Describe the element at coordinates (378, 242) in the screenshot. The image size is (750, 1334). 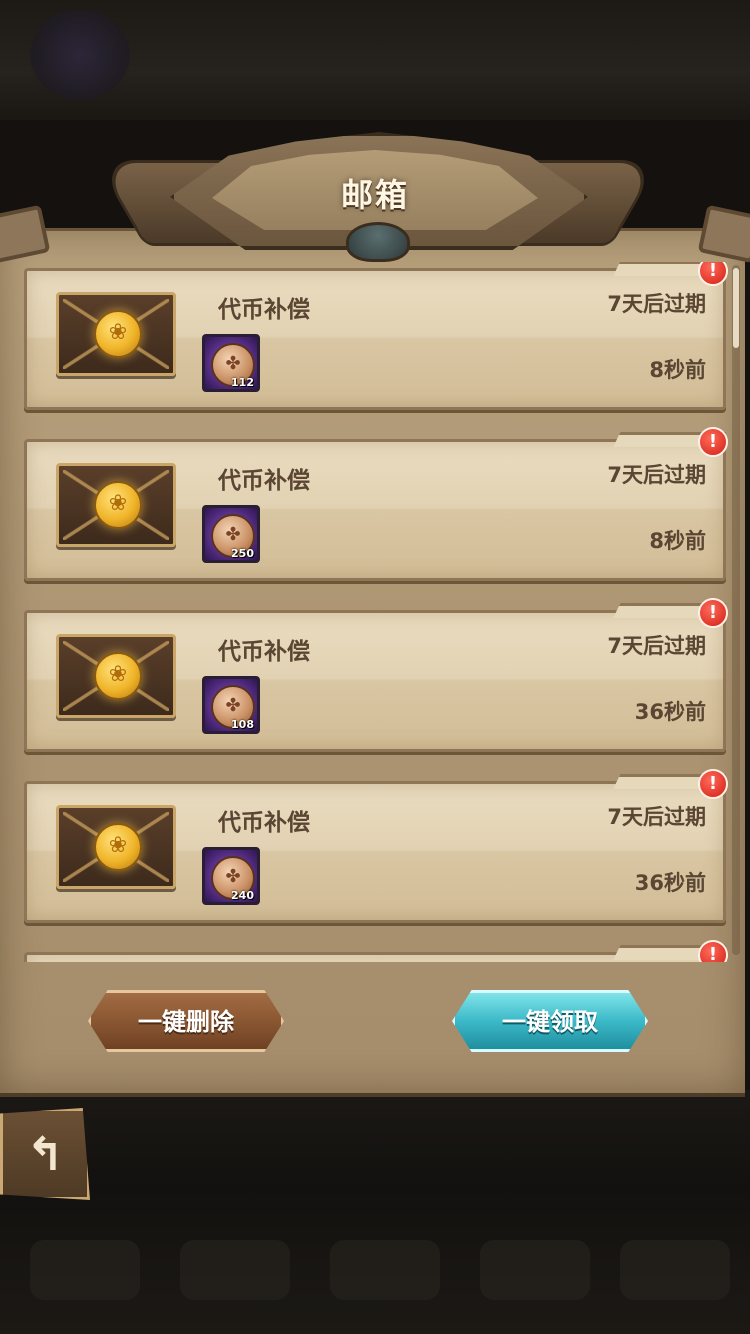
I see `title-gem-ornament` at that location.